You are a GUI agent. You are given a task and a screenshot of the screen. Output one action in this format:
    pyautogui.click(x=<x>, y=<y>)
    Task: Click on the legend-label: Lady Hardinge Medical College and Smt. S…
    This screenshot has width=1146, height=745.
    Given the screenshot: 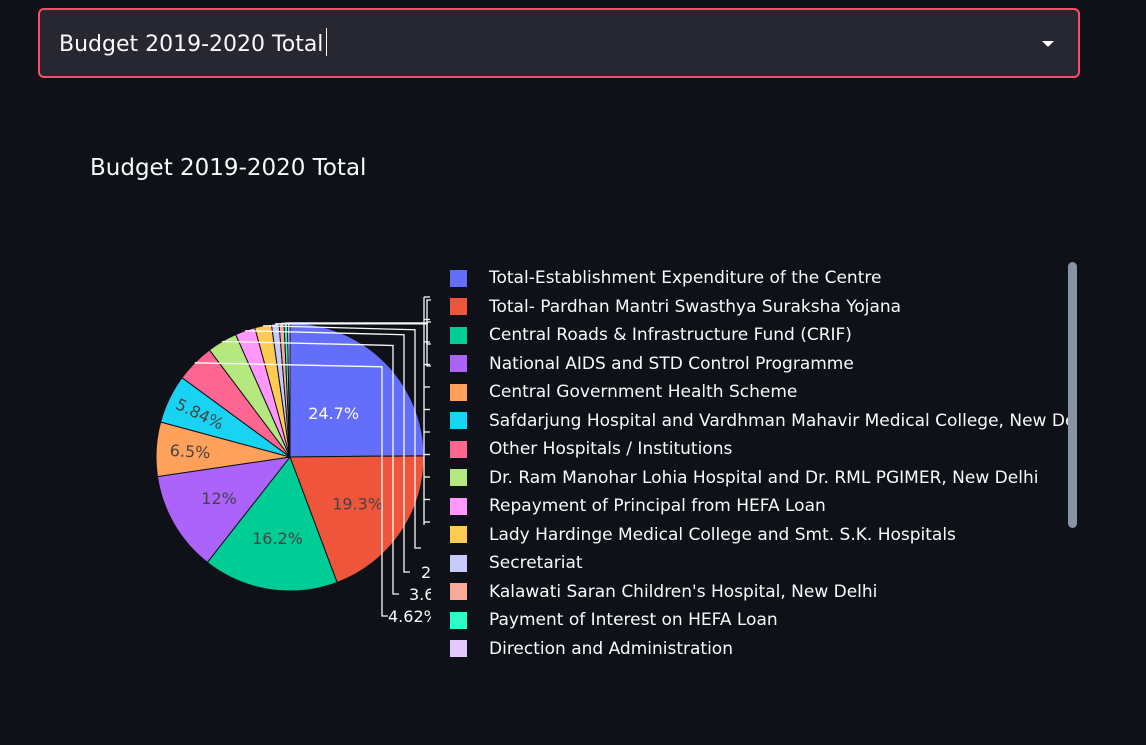 What is the action you would take?
    pyautogui.click(x=722, y=534)
    